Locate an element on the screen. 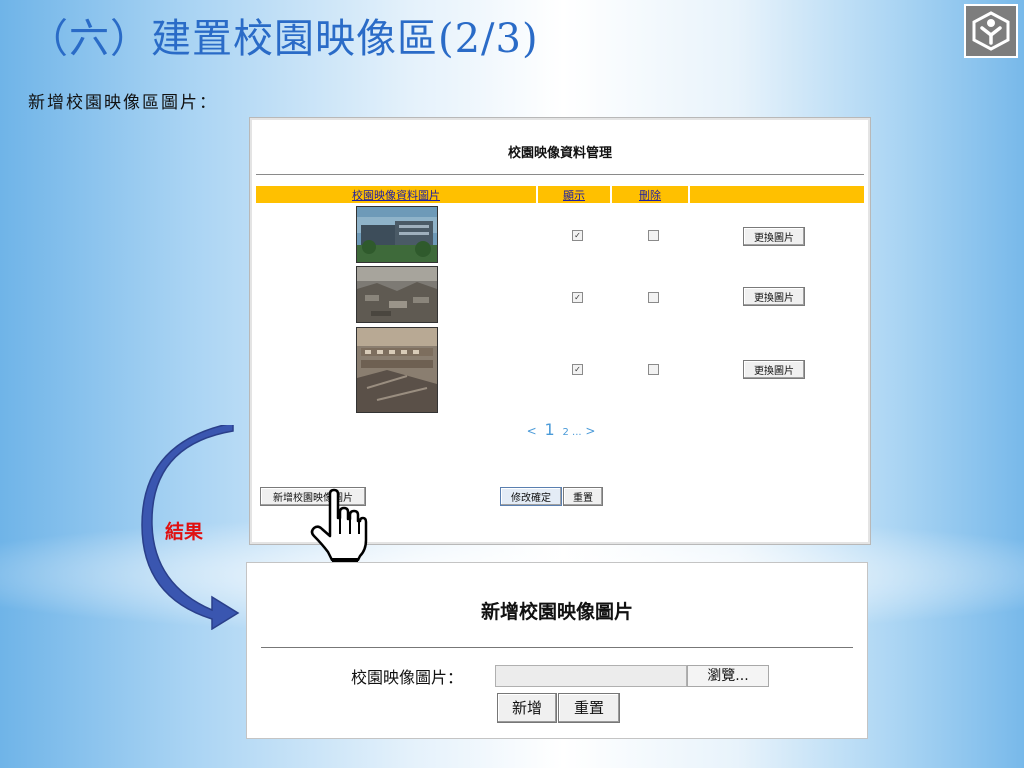  confirm-changes-button: 修改確定 is located at coordinates (531, 496).